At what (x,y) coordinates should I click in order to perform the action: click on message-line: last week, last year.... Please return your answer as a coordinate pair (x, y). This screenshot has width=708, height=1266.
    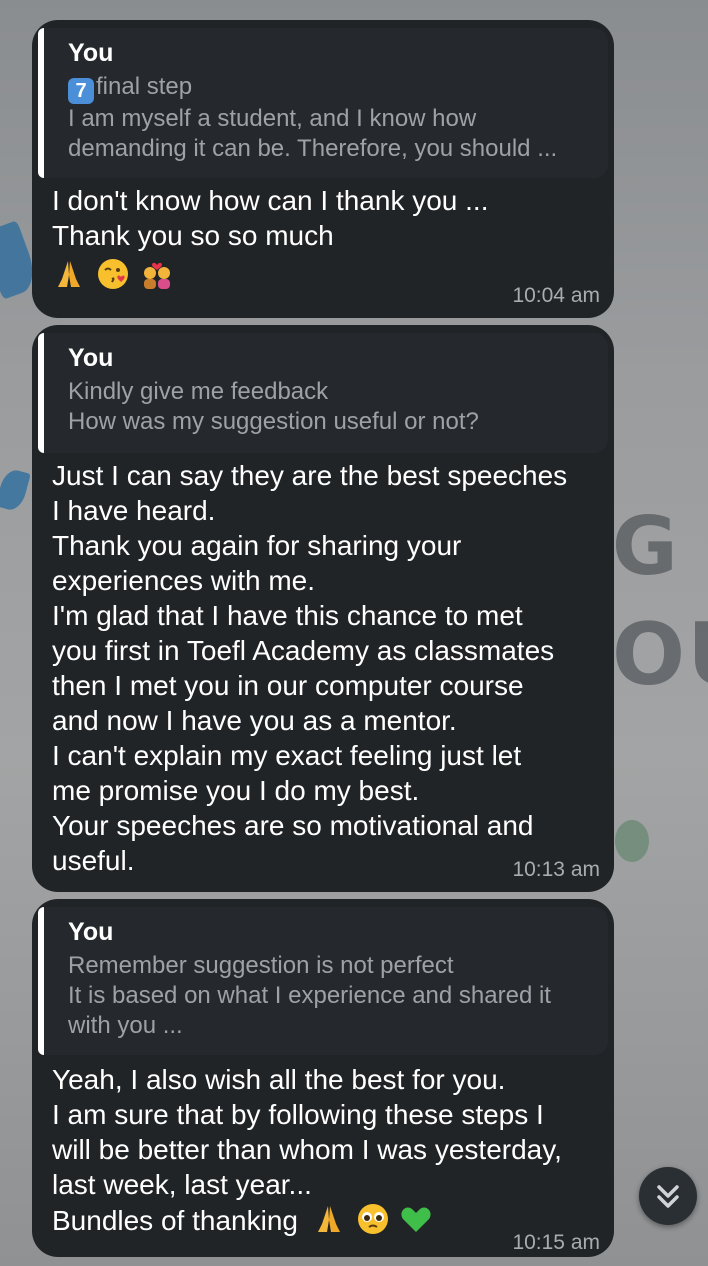
    Looking at the image, I should click on (182, 1184).